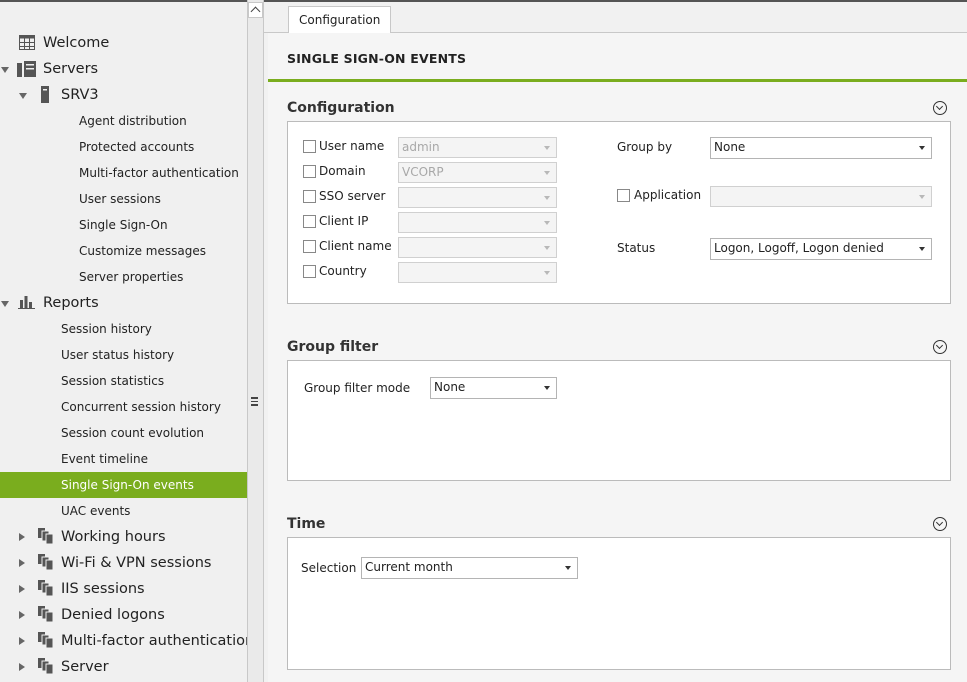 The width and height of the screenshot is (967, 682). Describe the element at coordinates (133, 121) in the screenshot. I see `tree-item-label: Agent distribution` at that location.